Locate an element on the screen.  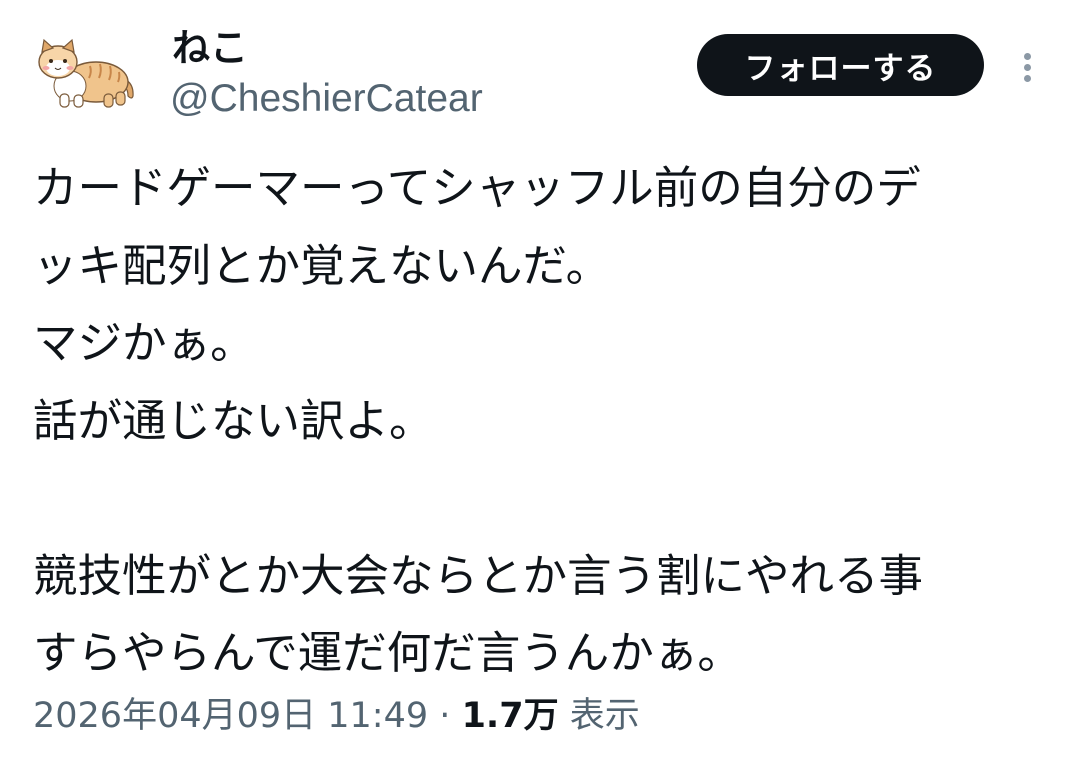
cat-illustration-icon is located at coordinates (86, 73).